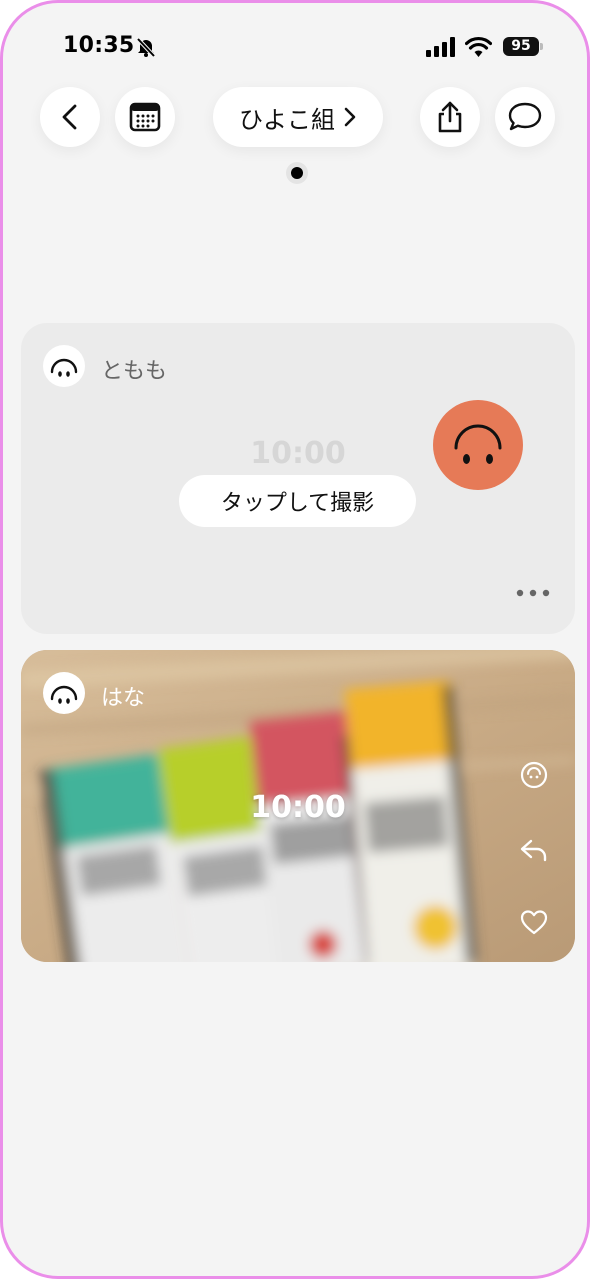 The image size is (590, 1279). What do you see at coordinates (297, 501) in the screenshot?
I see `tap-to-capture-button: タップして撮影` at bounding box center [297, 501].